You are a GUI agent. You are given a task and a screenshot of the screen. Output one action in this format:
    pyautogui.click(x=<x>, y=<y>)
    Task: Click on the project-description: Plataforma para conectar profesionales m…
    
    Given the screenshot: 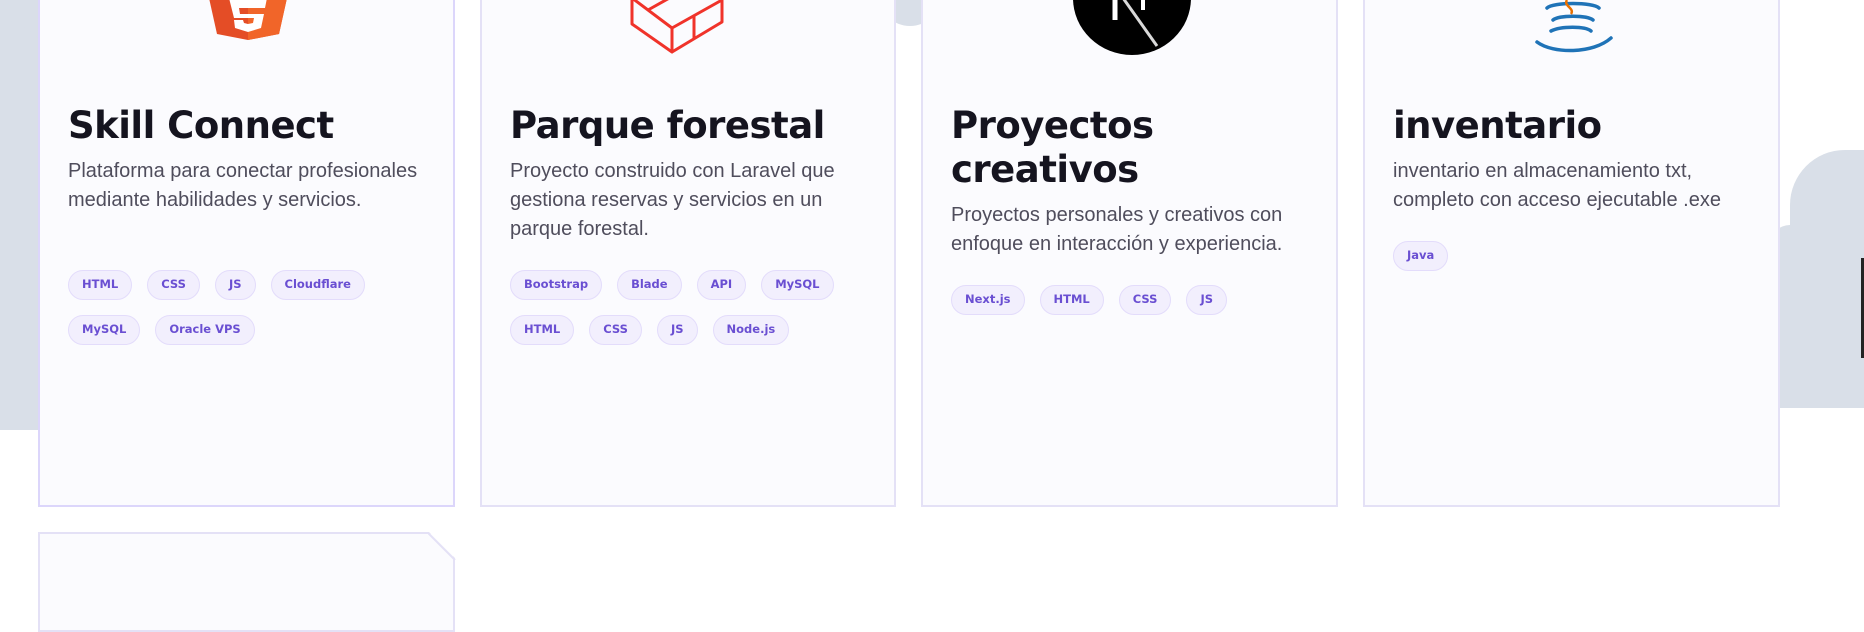 What is the action you would take?
    pyautogui.click(x=243, y=185)
    